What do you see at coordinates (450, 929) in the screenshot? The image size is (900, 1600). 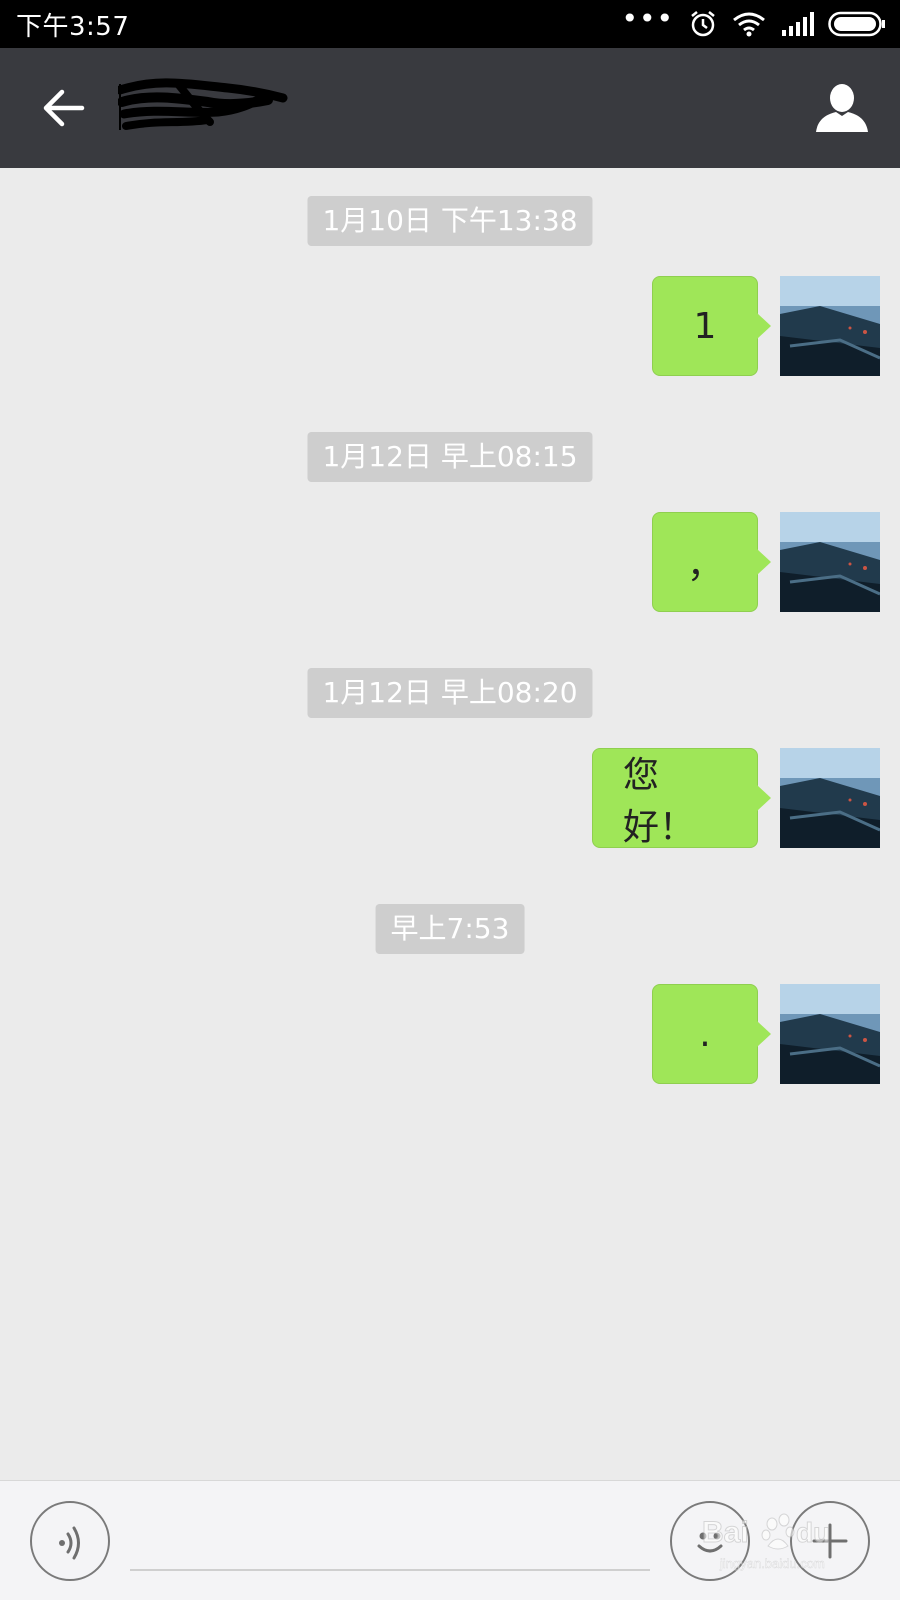 I see `message-timestamp: 早上7:53` at bounding box center [450, 929].